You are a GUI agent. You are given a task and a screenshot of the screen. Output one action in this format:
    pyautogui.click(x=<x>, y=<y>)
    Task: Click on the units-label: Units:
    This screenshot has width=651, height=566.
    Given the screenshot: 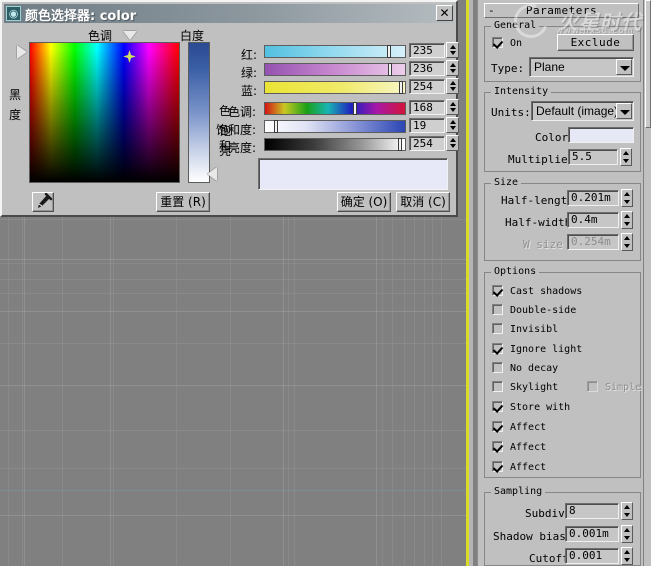 What is the action you would take?
    pyautogui.click(x=511, y=112)
    